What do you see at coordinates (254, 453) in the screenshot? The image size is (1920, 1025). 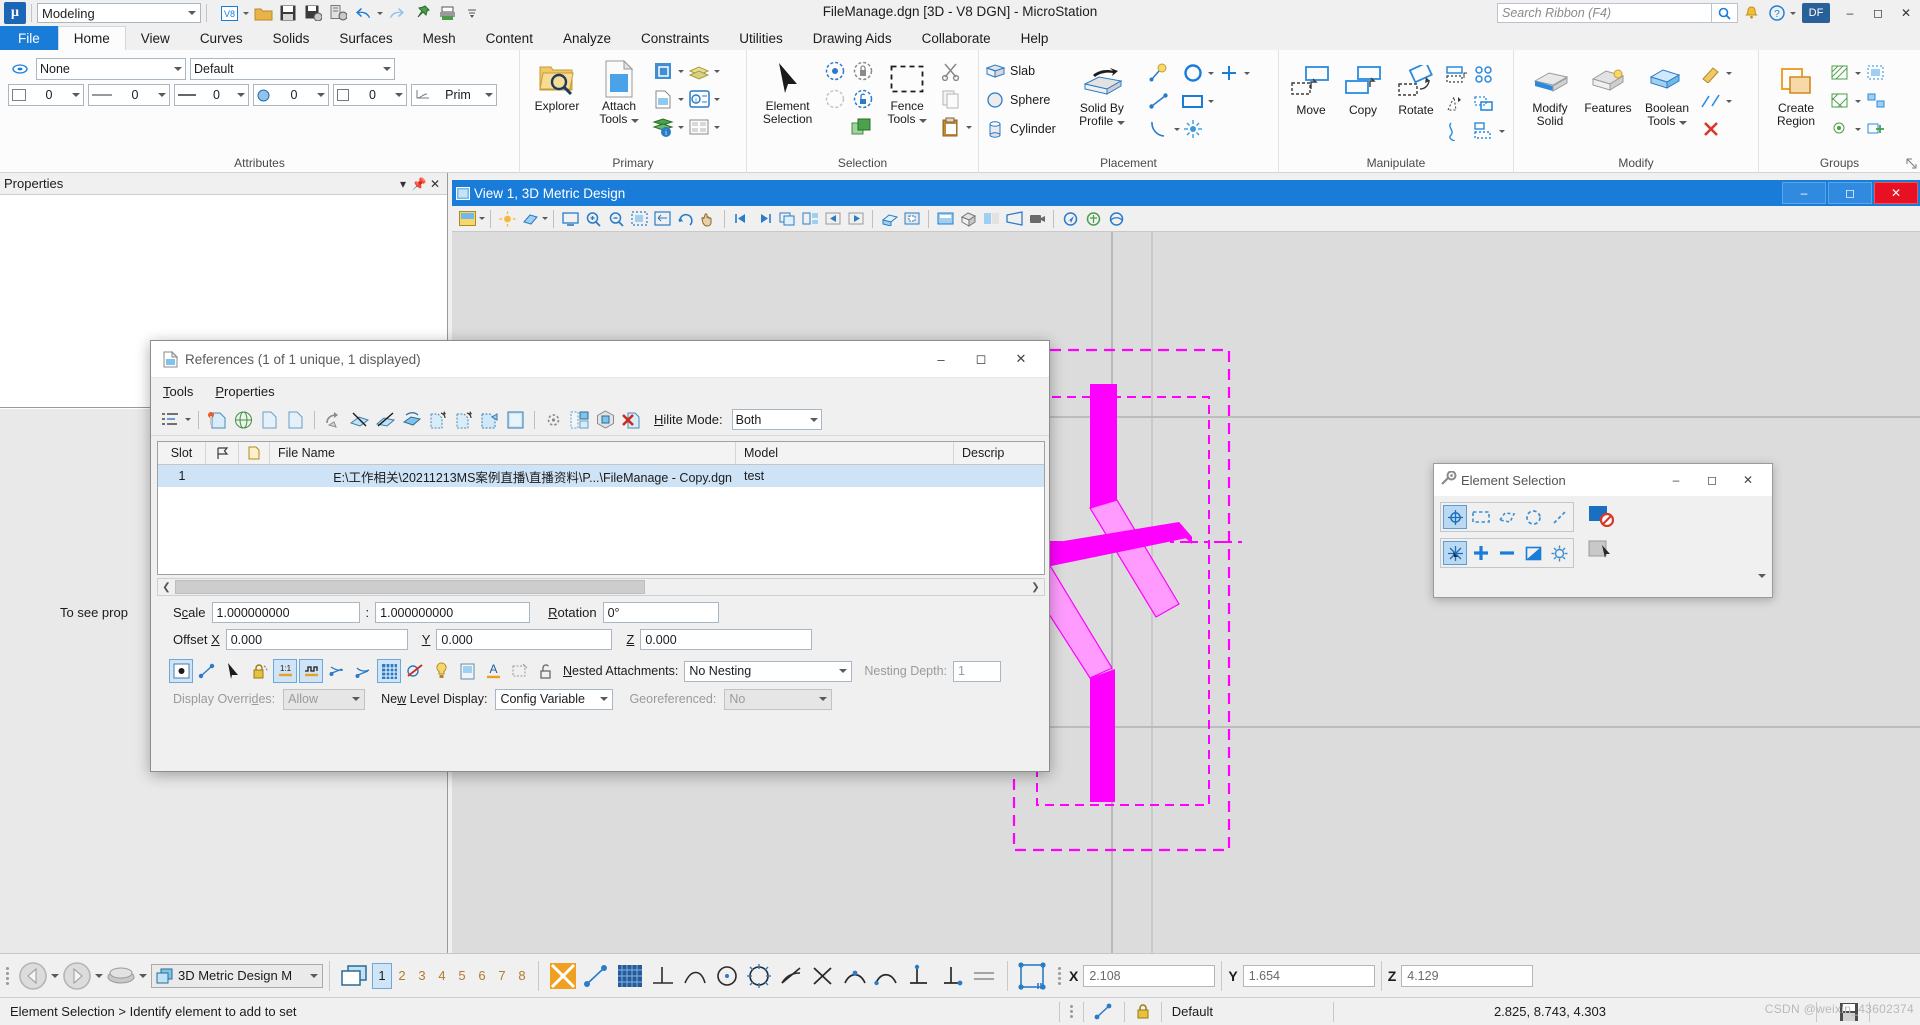 I see `column-header-file-icon` at bounding box center [254, 453].